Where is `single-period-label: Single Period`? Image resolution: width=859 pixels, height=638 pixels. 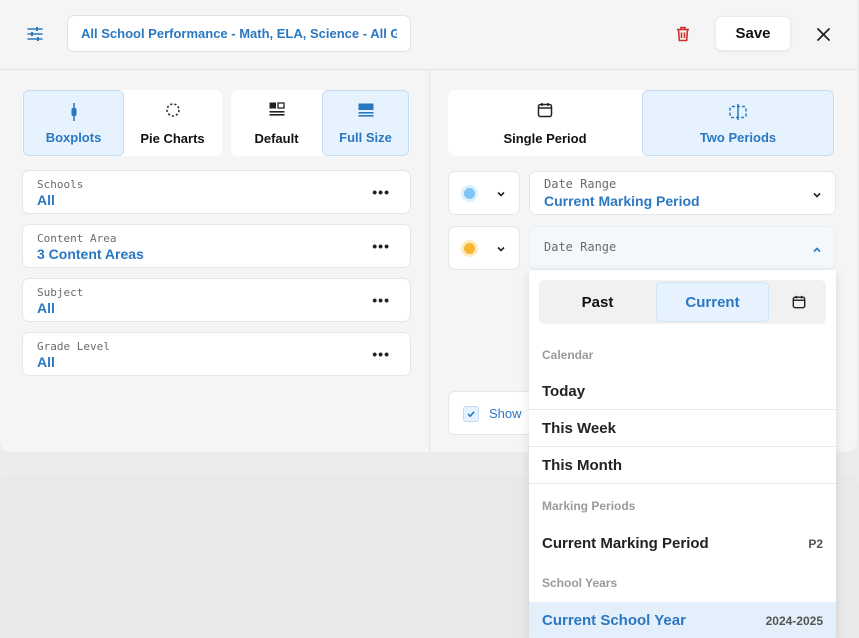
single-period-label: Single Period is located at coordinates (545, 138).